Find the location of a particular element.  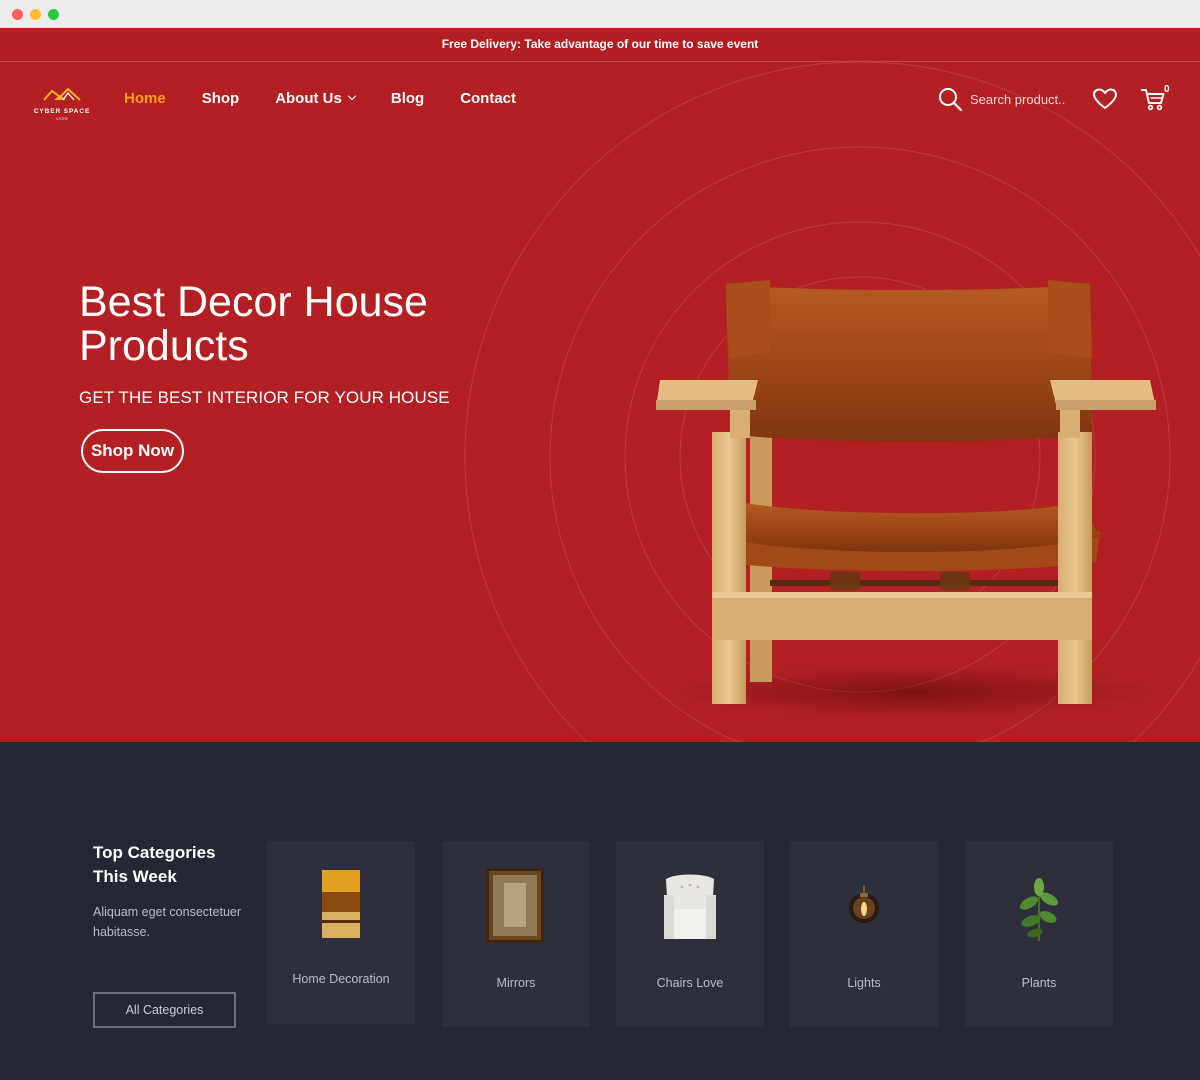

category-card-lights: Lights is located at coordinates (864, 934).